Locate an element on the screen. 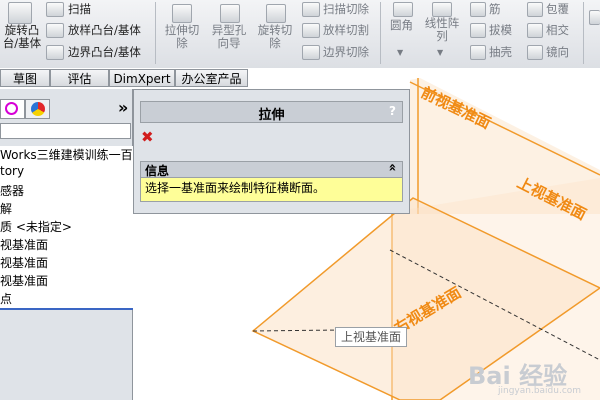 This screenshot has width=600, height=400. chevron-up-icon: « is located at coordinates (391, 167).